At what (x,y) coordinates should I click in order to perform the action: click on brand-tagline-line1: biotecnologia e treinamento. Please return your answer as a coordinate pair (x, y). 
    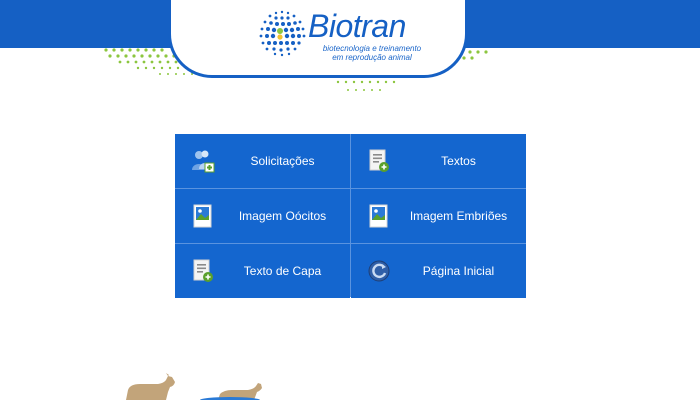
    Looking at the image, I should click on (372, 48).